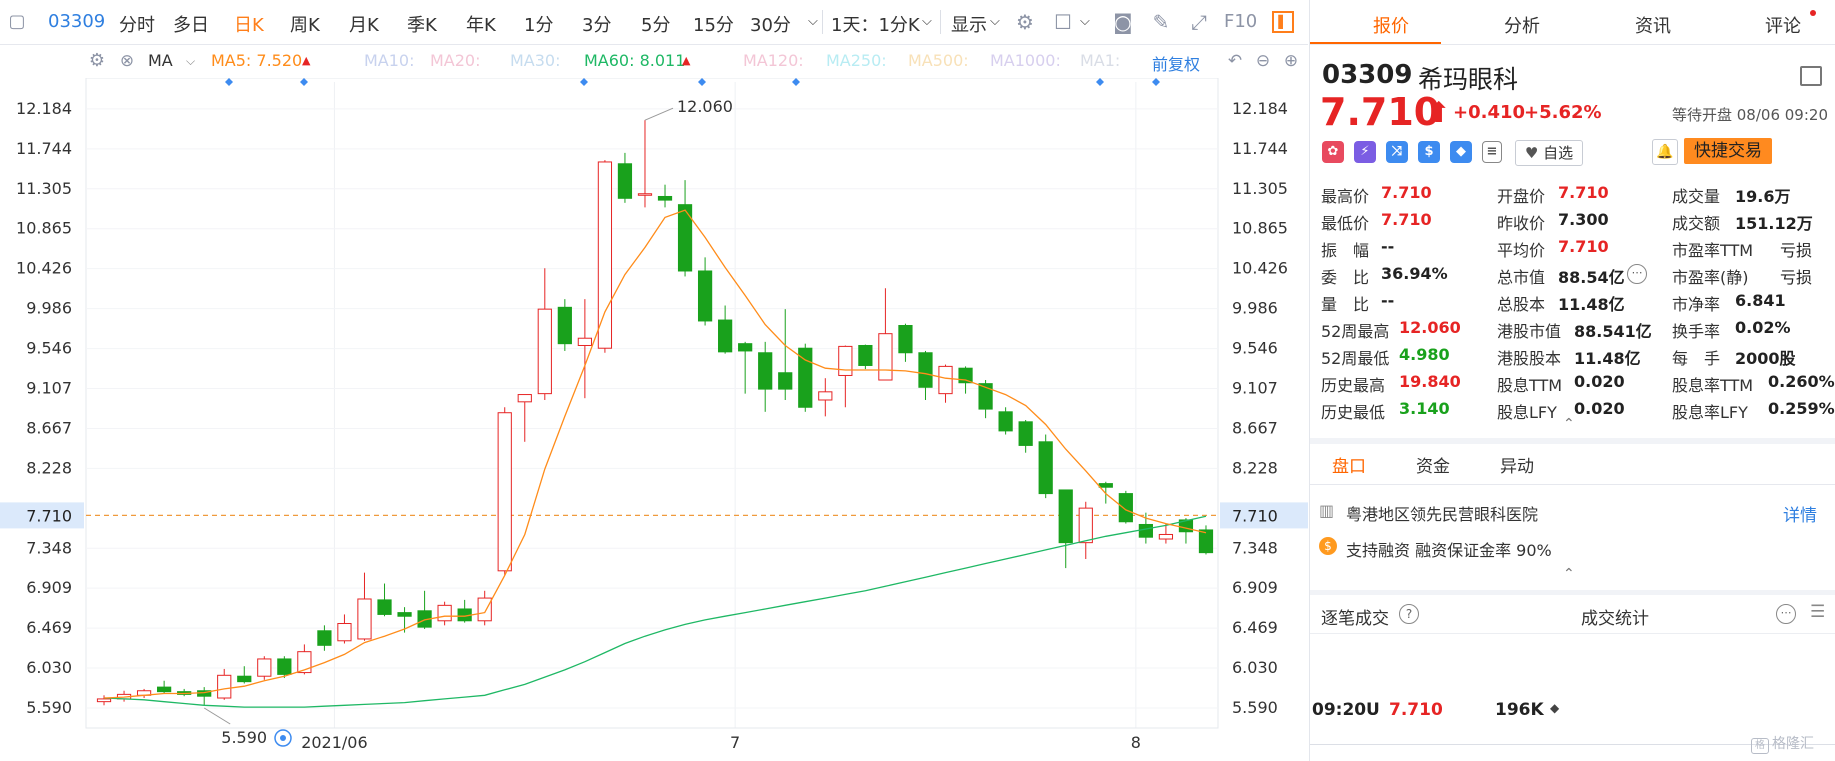 The image size is (1835, 761). What do you see at coordinates (249, 24) in the screenshot?
I see `tab-daily-k: 日K` at bounding box center [249, 24].